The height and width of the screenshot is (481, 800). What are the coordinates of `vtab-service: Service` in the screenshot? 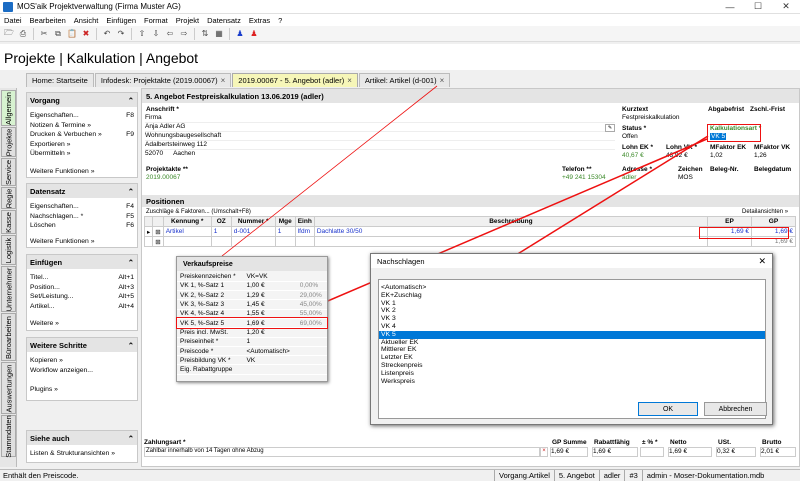 It's located at (8, 172).